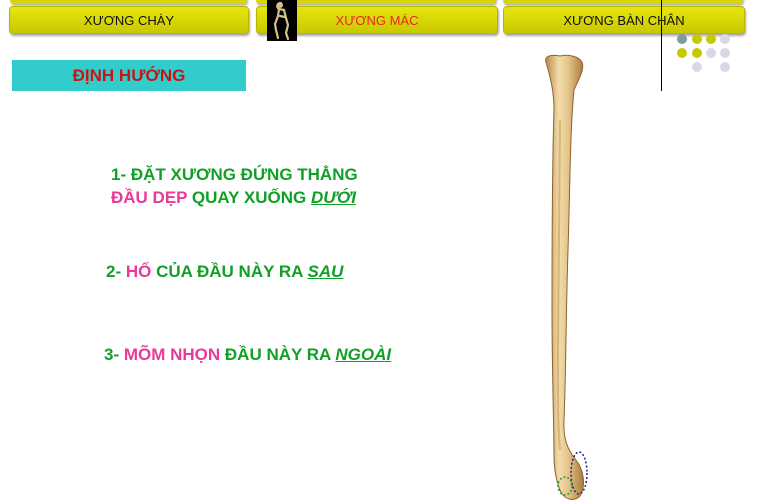 The image size is (760, 504). What do you see at coordinates (377, 20) in the screenshot?
I see `tab-label: XƯƠNG MÁC` at bounding box center [377, 20].